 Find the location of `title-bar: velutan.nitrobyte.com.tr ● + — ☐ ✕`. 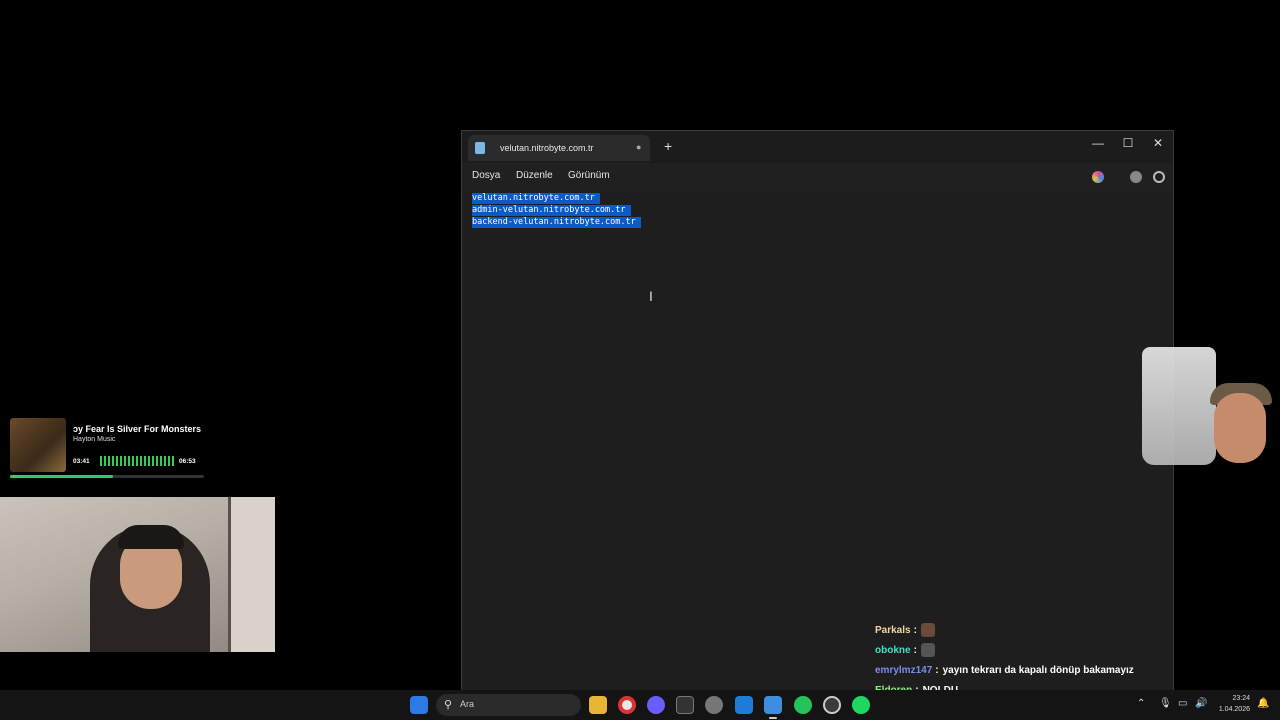

title-bar: velutan.nitrobyte.com.tr ● + — ☐ ✕ is located at coordinates (817, 147).